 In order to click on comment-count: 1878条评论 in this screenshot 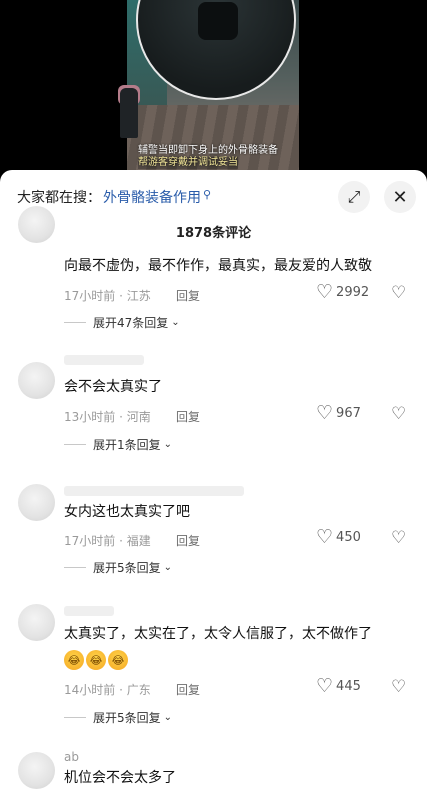, I will do `click(213, 233)`.